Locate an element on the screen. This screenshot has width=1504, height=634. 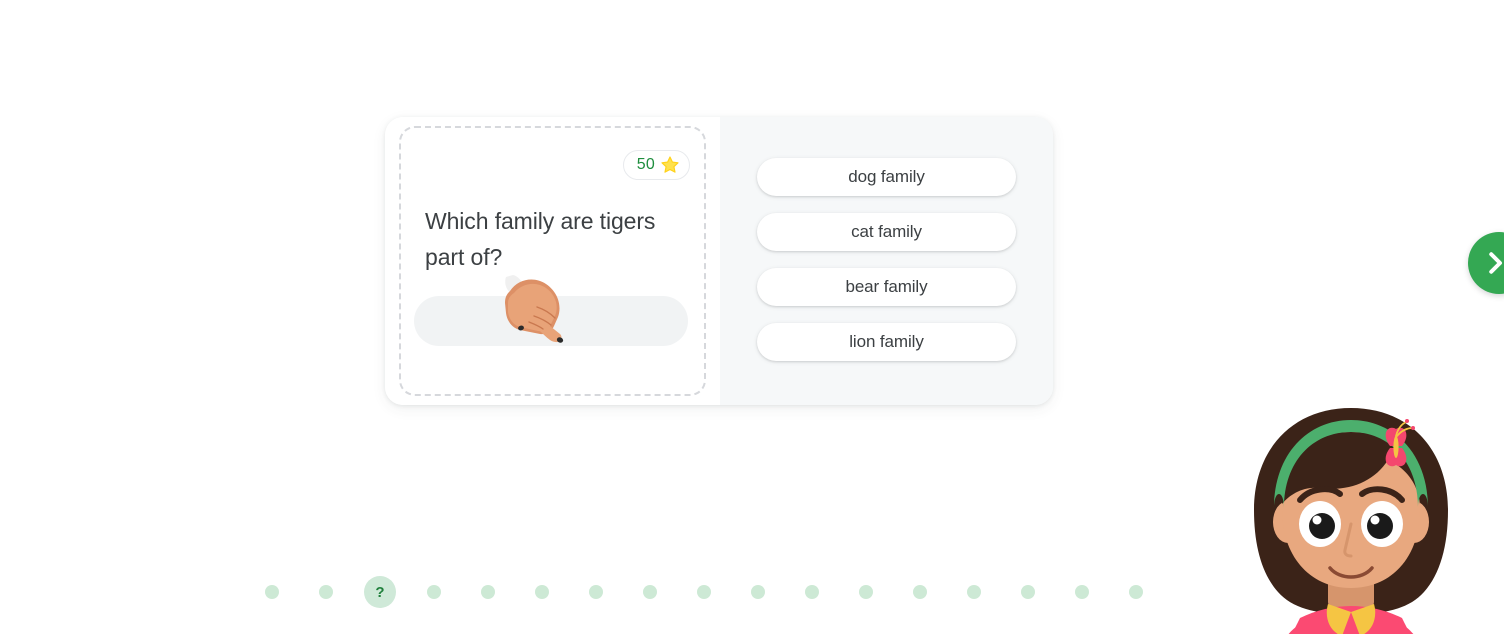
score-badge: 50 is located at coordinates (656, 165).